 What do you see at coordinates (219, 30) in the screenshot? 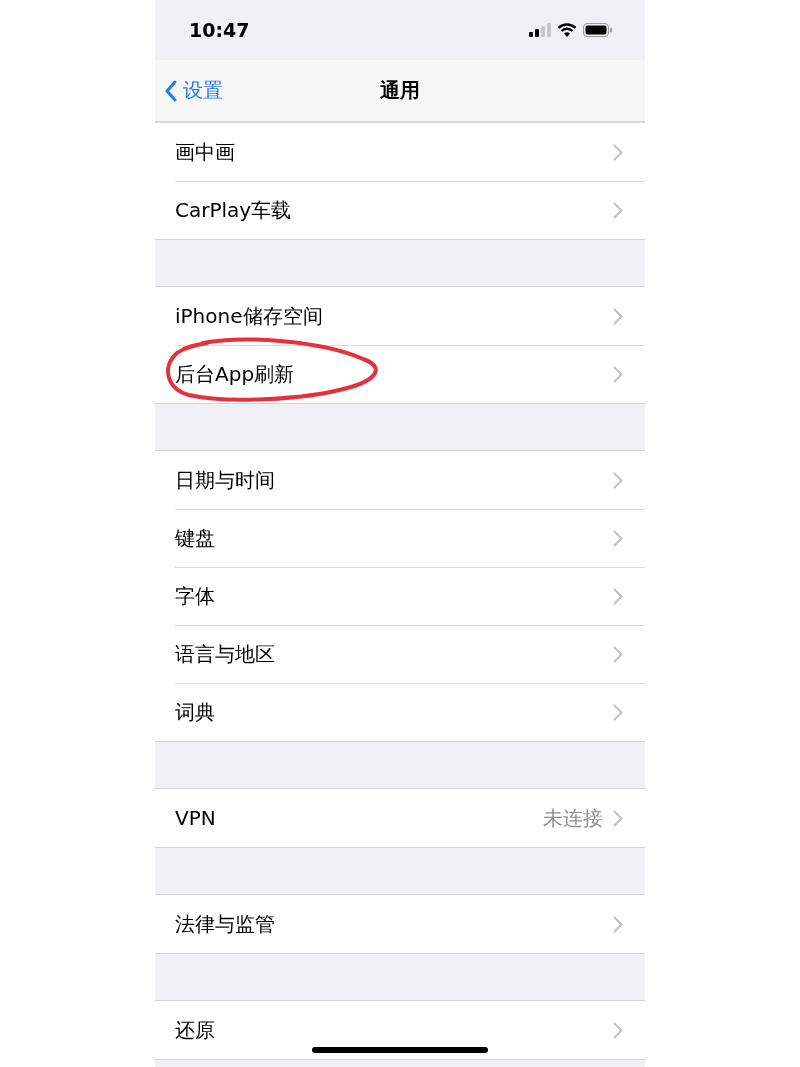
I see `status-time: 10:47` at bounding box center [219, 30].